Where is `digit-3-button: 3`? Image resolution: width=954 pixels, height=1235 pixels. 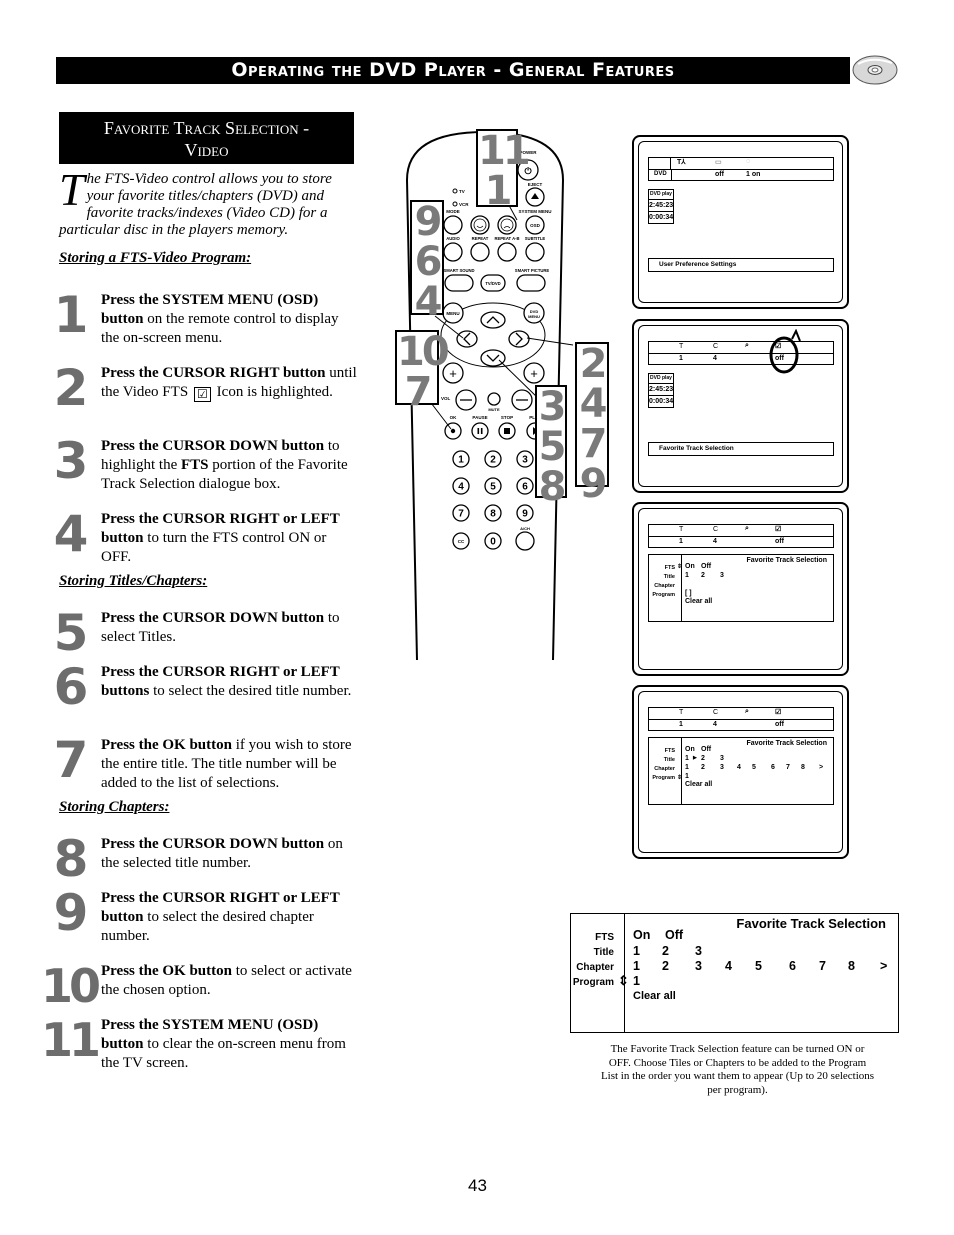
digit-3-button: 3 is located at coordinates (525, 459).